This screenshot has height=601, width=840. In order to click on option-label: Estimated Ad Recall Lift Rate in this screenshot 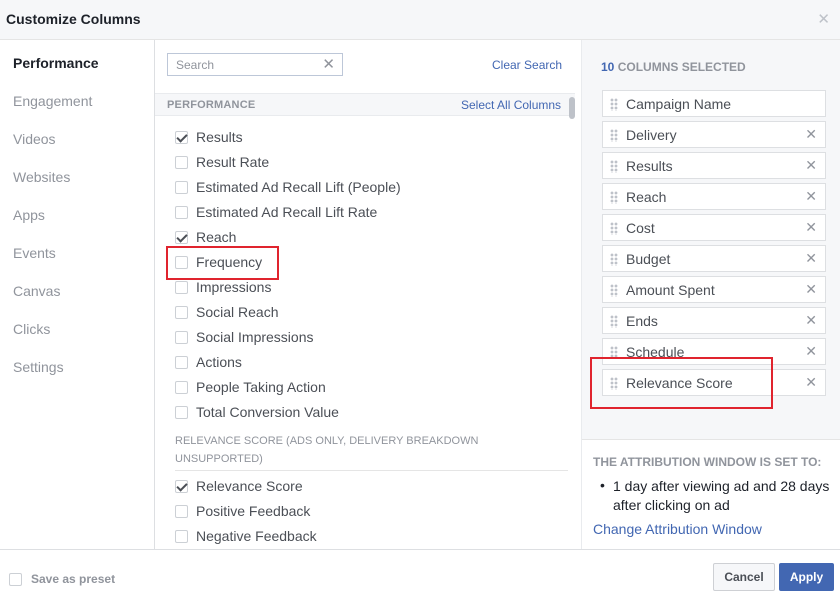, I will do `click(287, 212)`.